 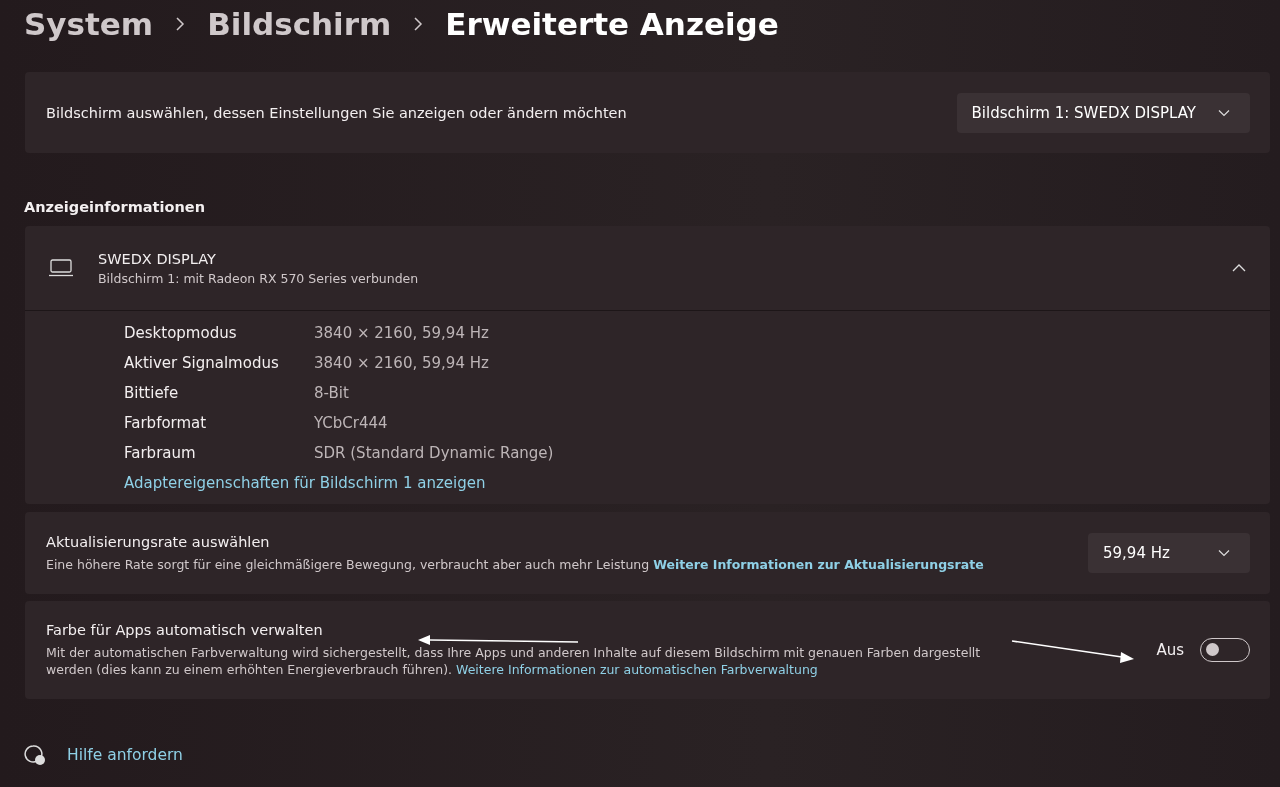 What do you see at coordinates (166, 423) in the screenshot?
I see `info-label: Farbformat` at bounding box center [166, 423].